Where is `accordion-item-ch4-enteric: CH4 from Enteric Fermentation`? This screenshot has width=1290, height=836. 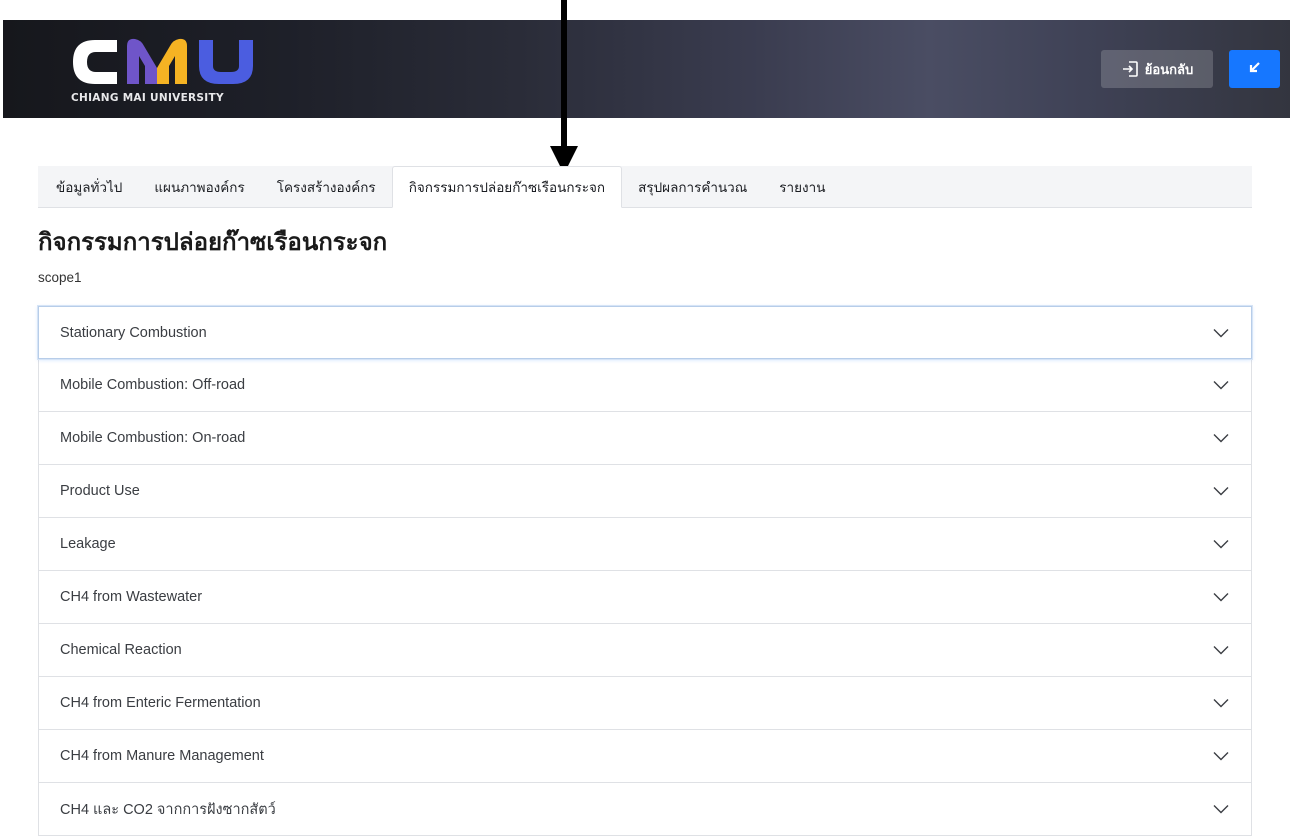 accordion-item-ch4-enteric: CH4 from Enteric Fermentation is located at coordinates (645, 703).